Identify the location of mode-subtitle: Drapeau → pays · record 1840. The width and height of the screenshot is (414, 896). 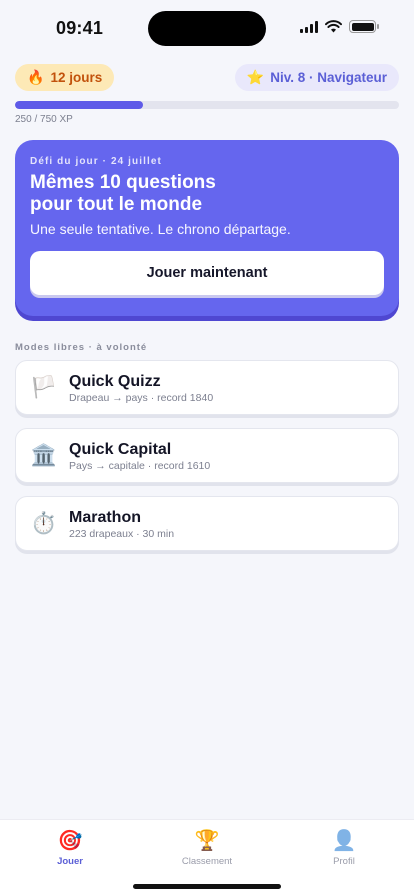
(141, 397).